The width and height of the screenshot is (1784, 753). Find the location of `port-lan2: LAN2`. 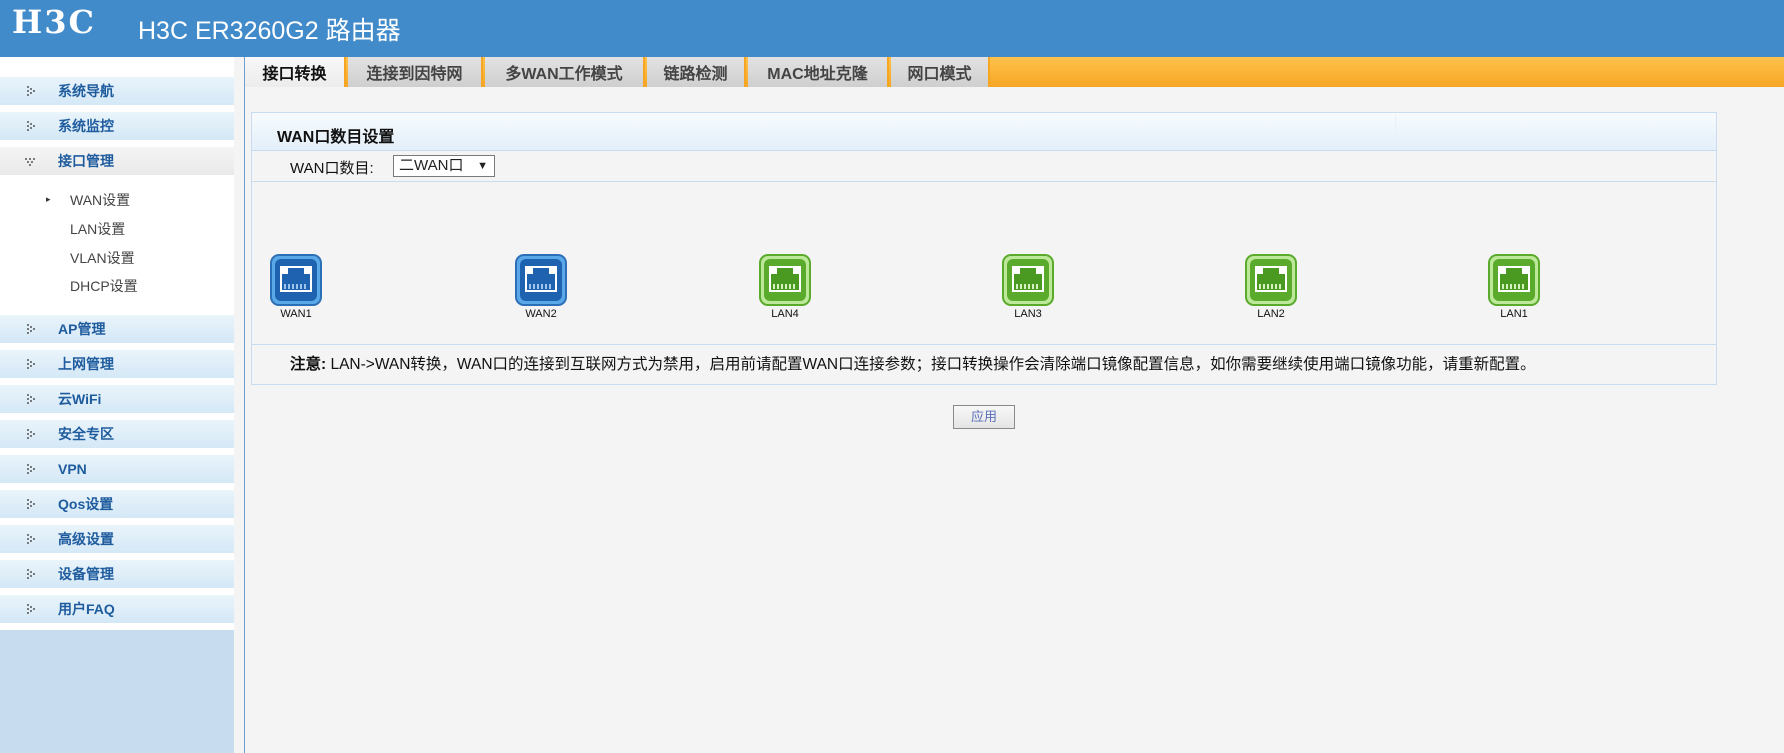

port-lan2: LAN2 is located at coordinates (1271, 287).